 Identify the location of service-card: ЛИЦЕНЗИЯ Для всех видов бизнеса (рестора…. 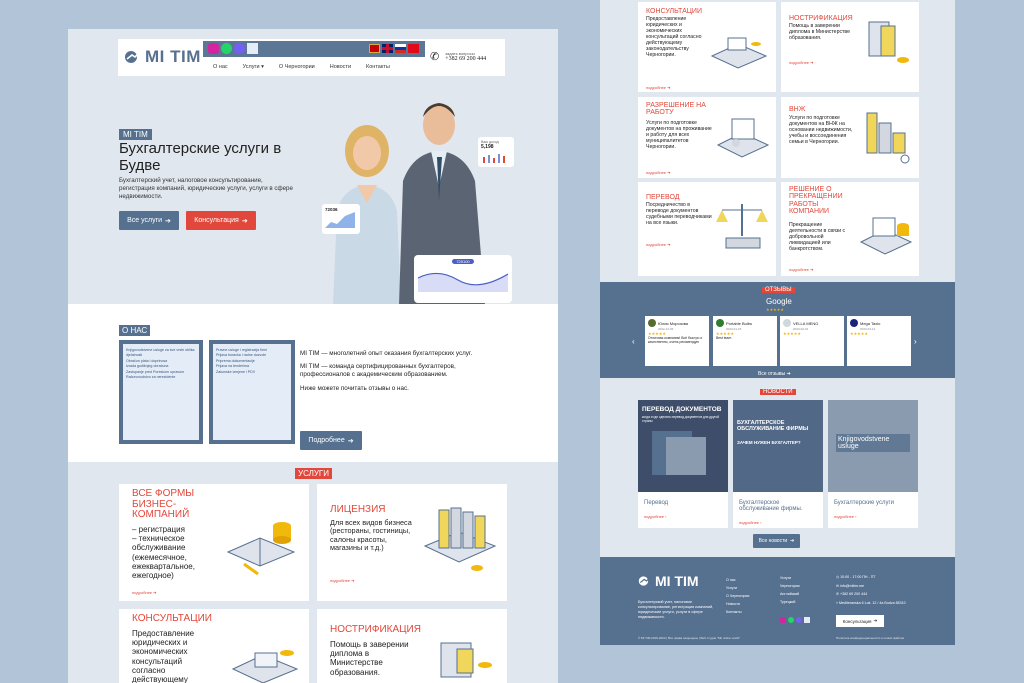
(412, 542).